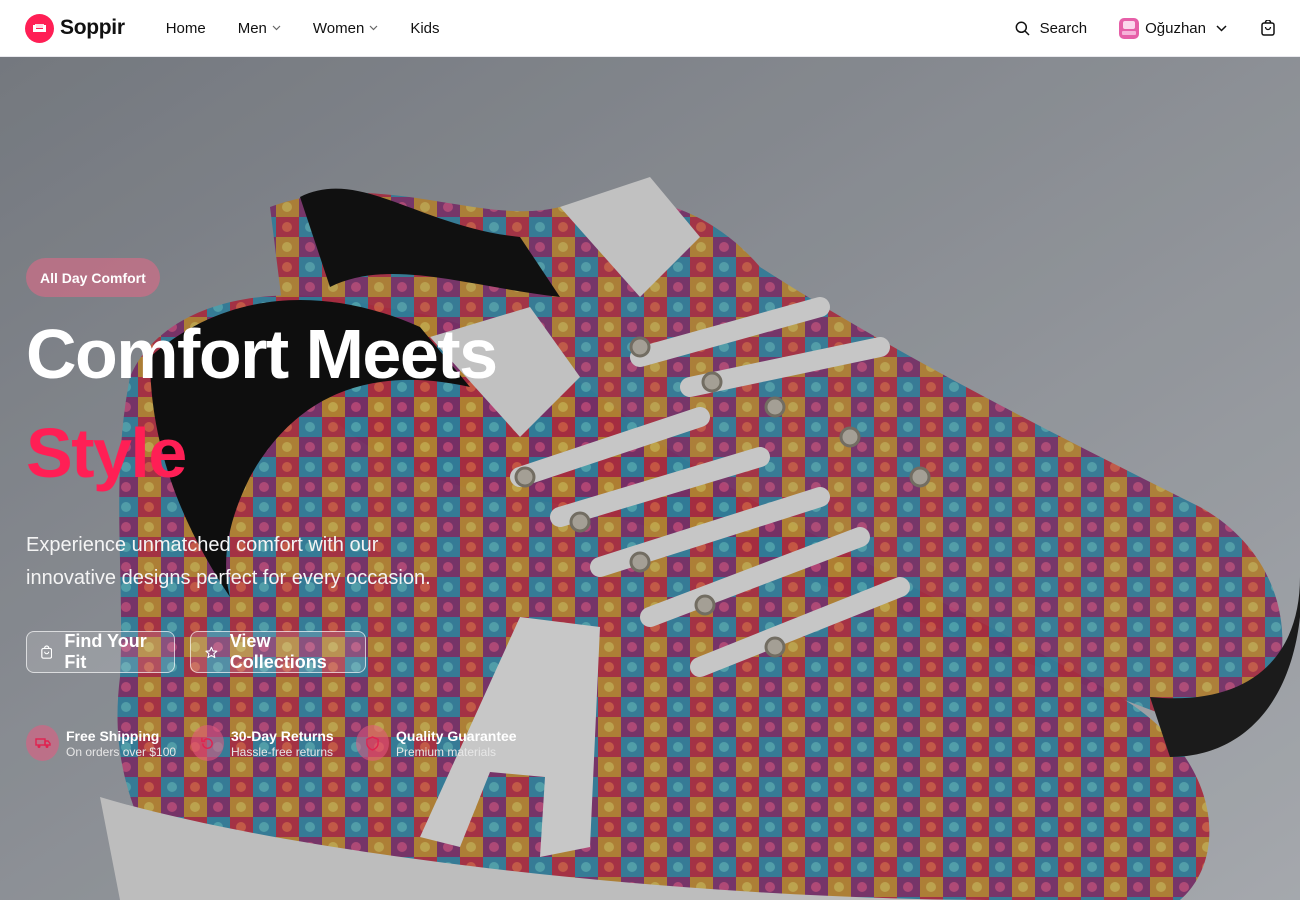 This screenshot has height=900, width=1300. What do you see at coordinates (211, 652) in the screenshot?
I see `star-icon` at bounding box center [211, 652].